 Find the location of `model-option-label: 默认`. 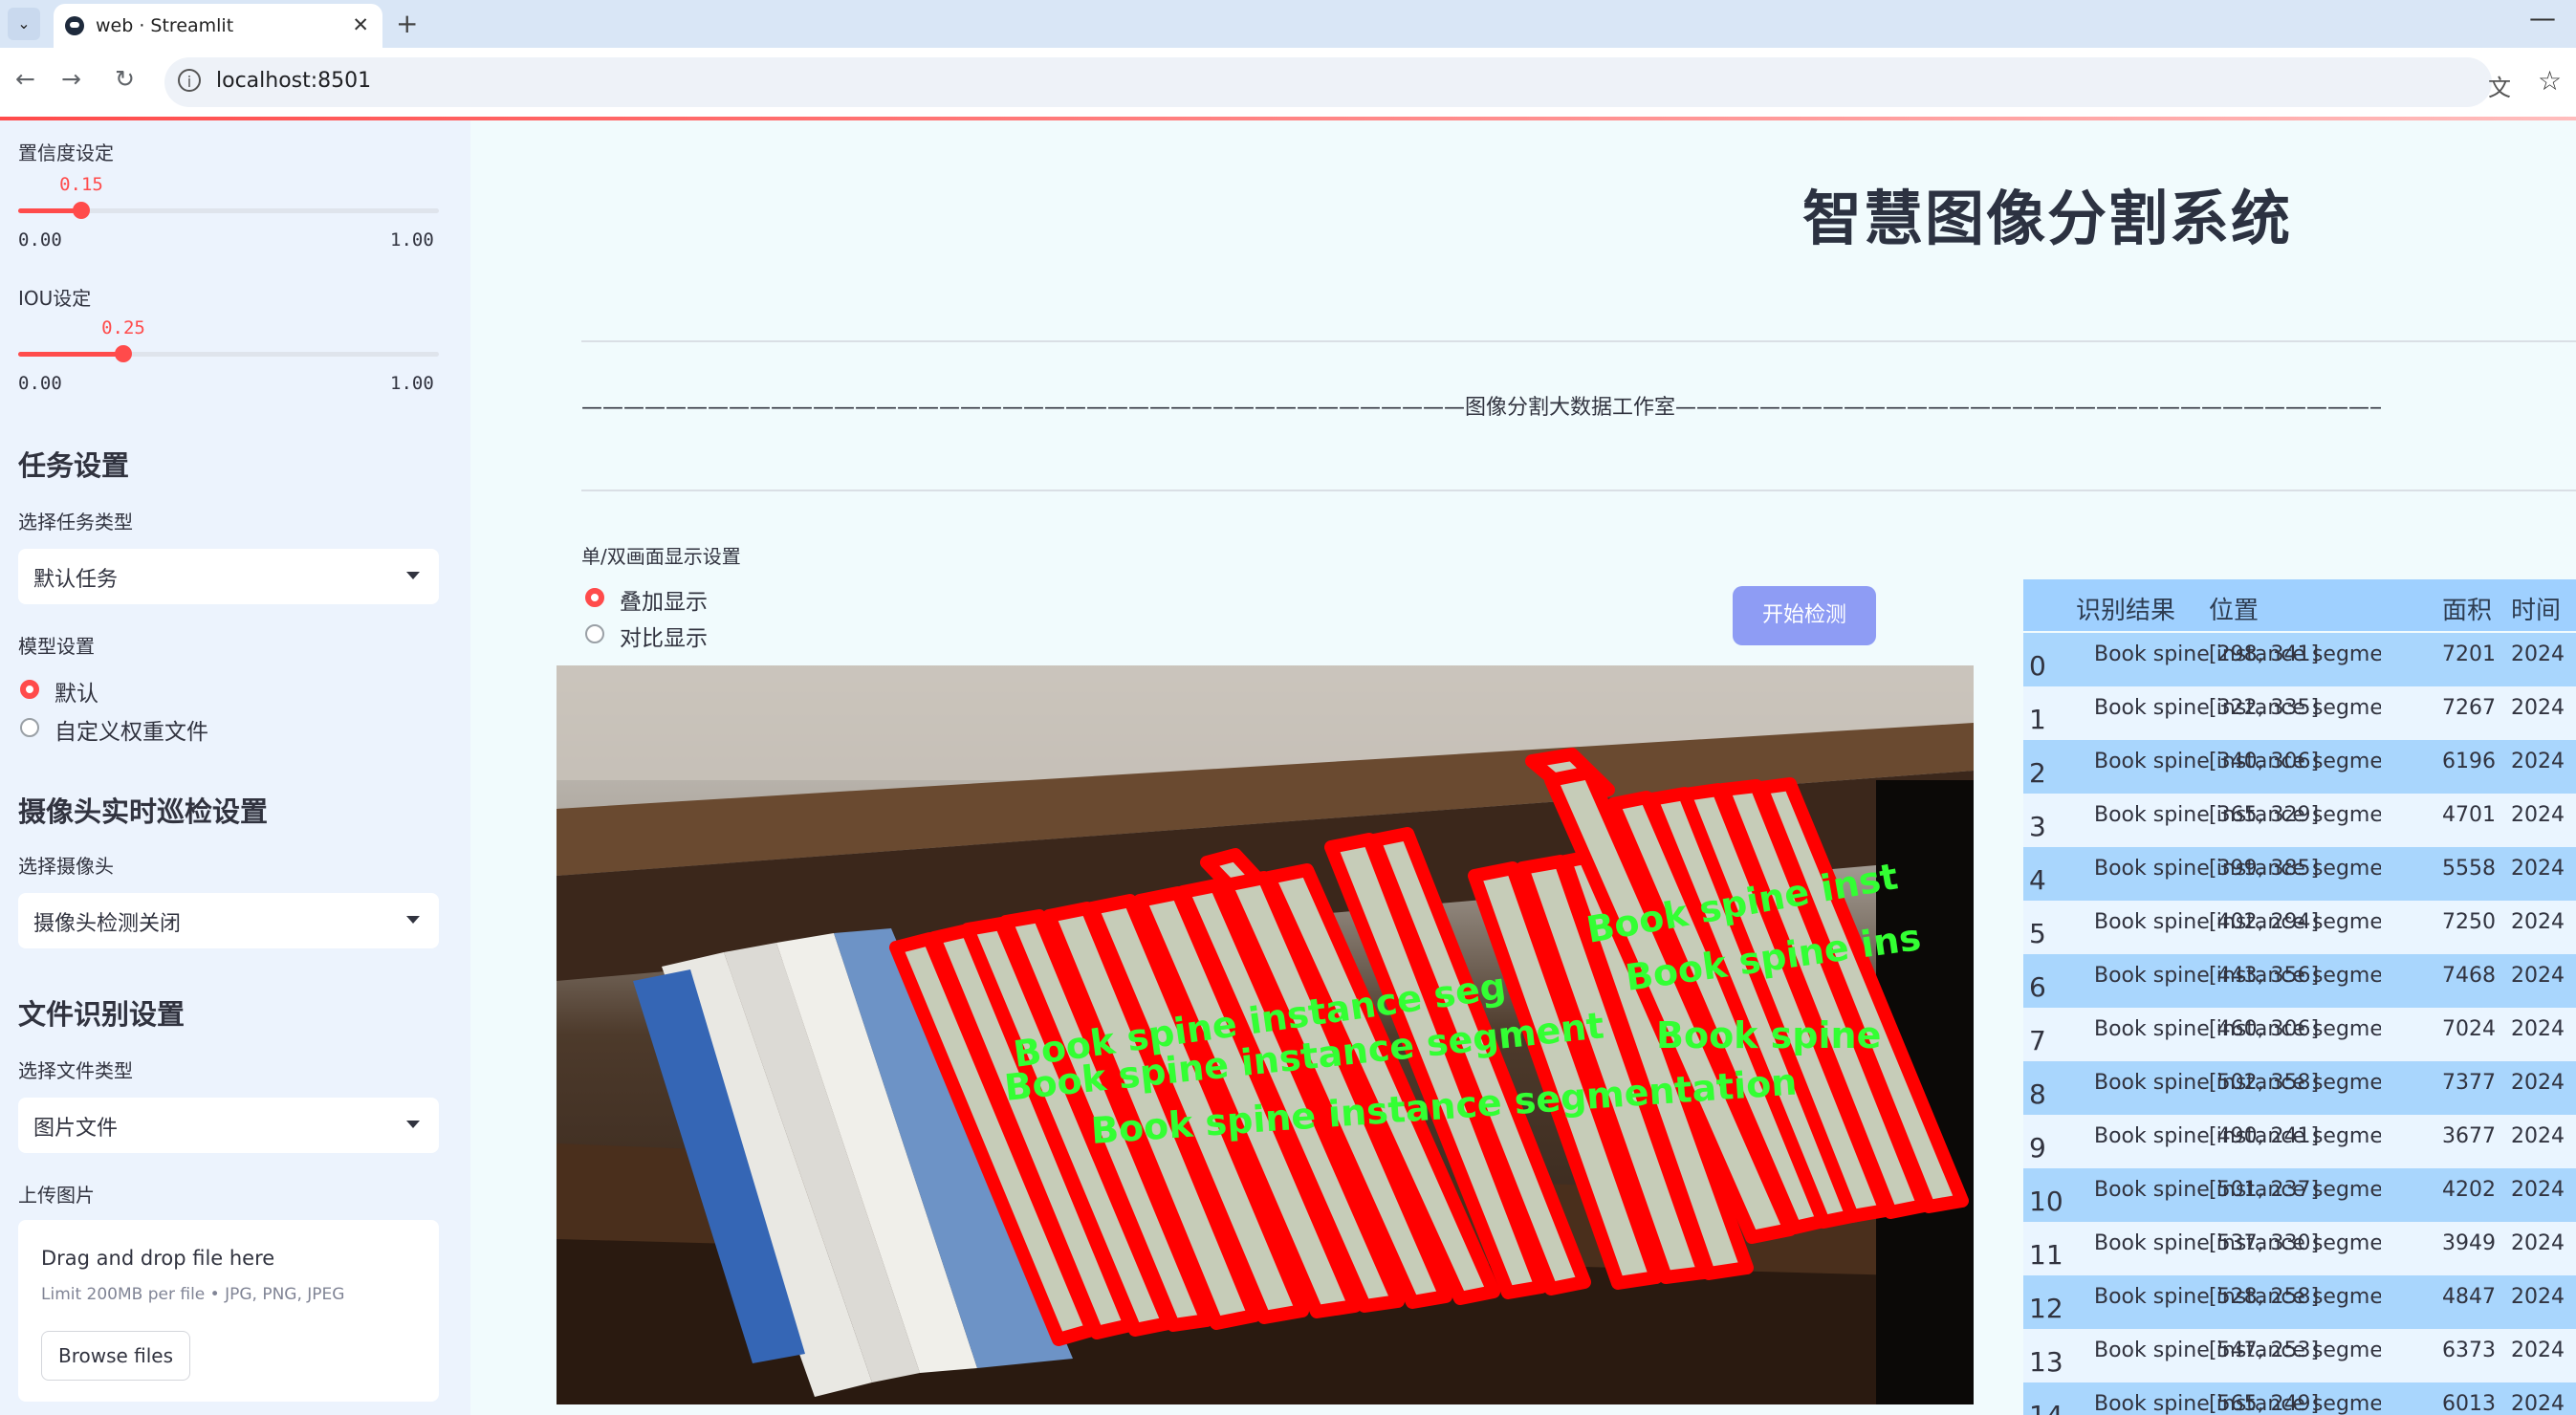

model-option-label: 默认 is located at coordinates (76, 694).